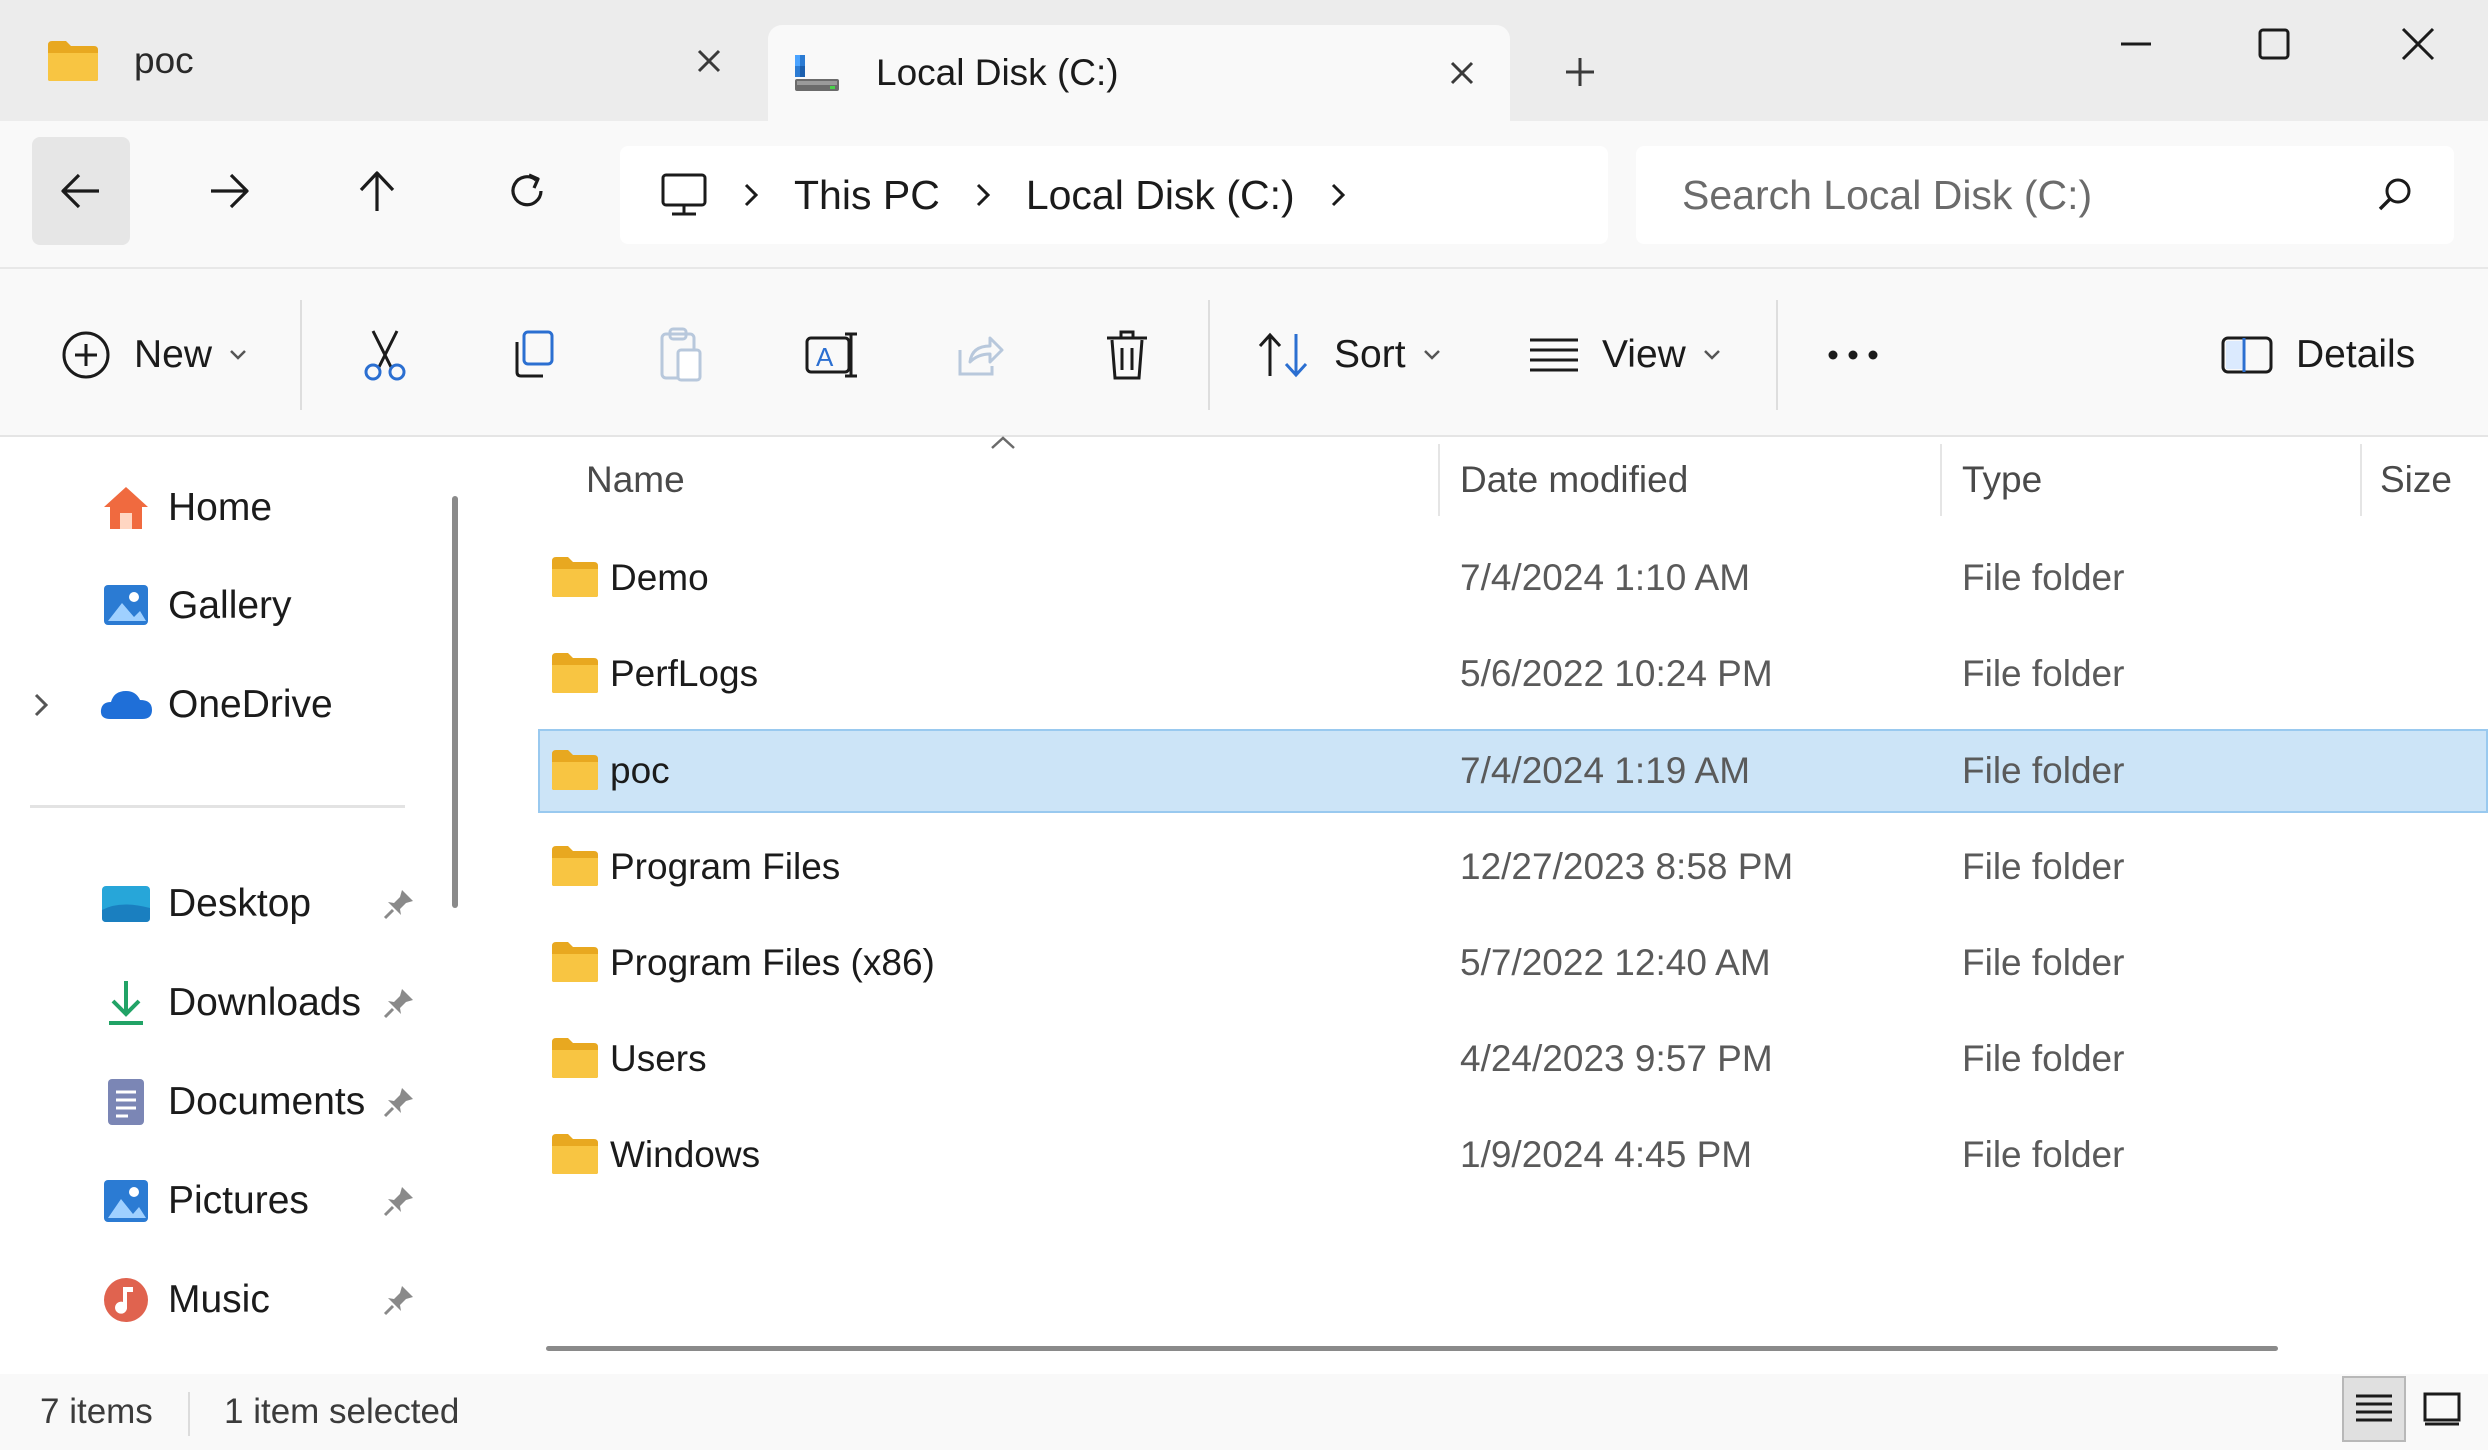 This screenshot has width=2488, height=1450. I want to click on search-icon, so click(2395, 195).